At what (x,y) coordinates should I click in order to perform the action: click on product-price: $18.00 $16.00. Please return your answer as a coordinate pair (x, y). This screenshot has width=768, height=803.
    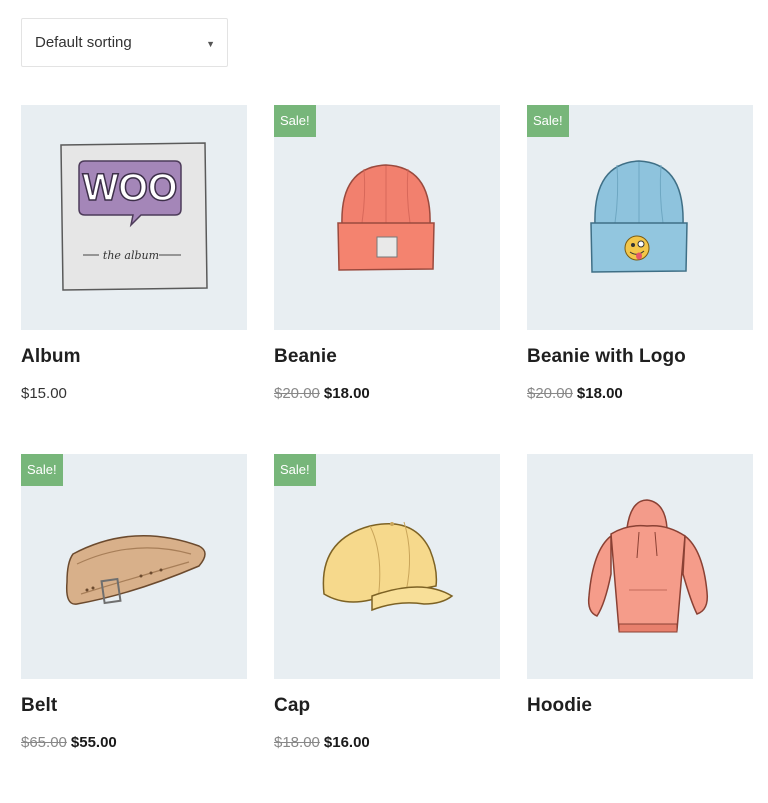
    Looking at the image, I should click on (322, 742).